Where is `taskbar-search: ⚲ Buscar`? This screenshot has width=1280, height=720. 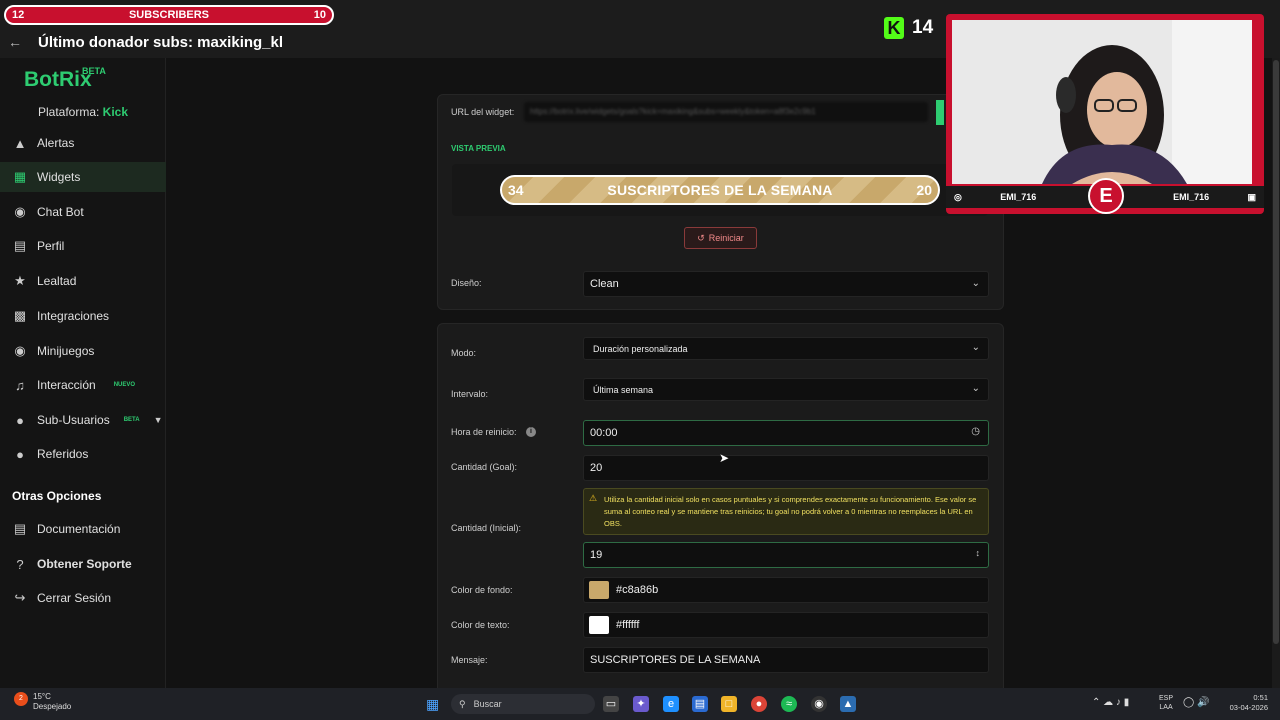
taskbar-search: ⚲ Buscar is located at coordinates (523, 704).